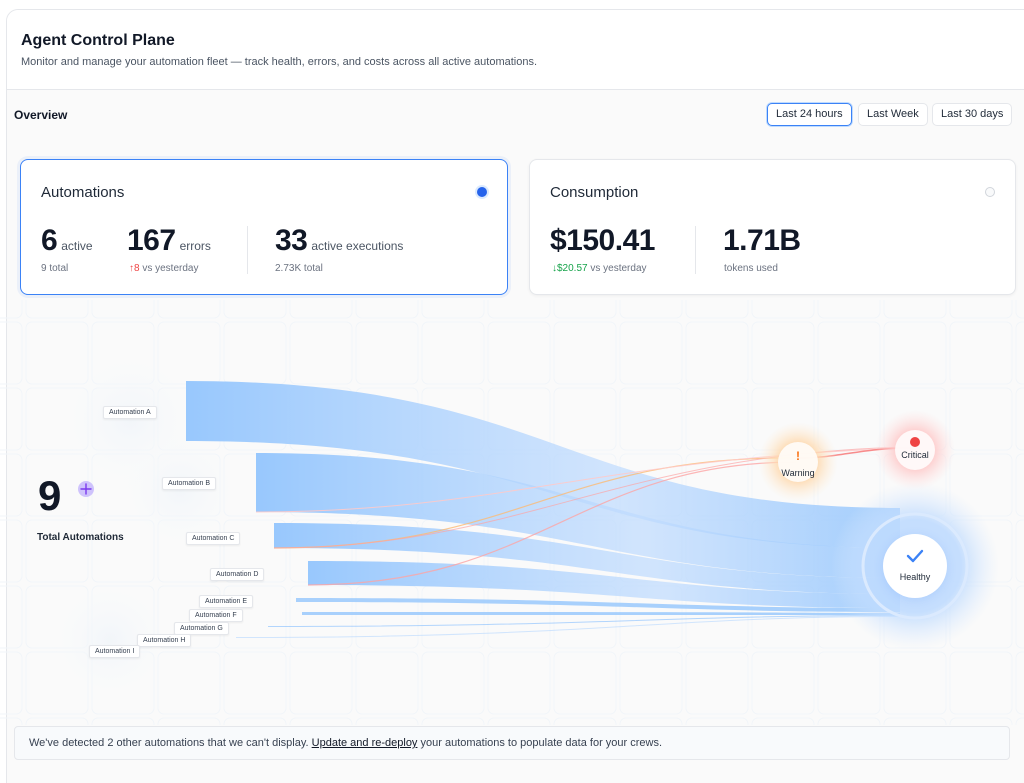 The image size is (1024, 783). What do you see at coordinates (482, 192) in the screenshot?
I see `automations-card-radio` at bounding box center [482, 192].